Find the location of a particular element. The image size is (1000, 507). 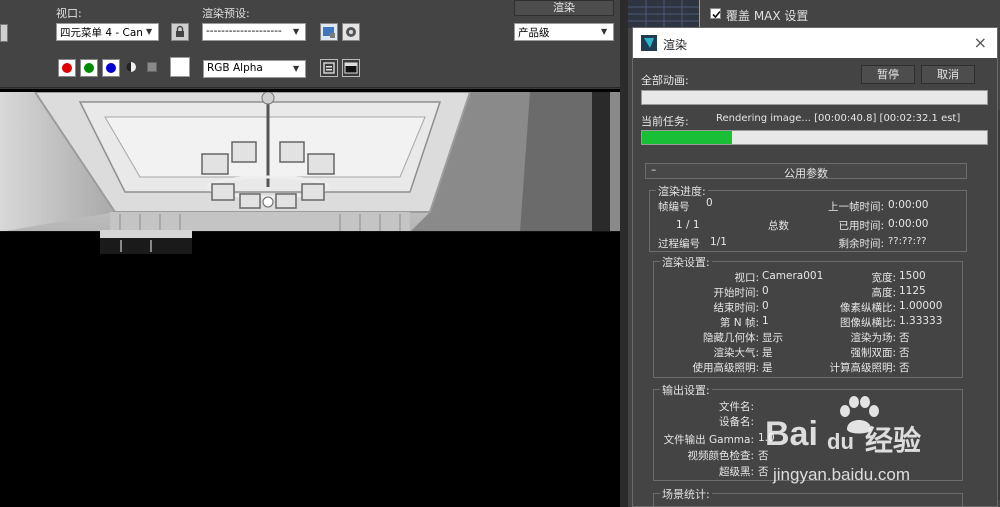

elapsed-label: 已用时间: is located at coordinates (861, 226).